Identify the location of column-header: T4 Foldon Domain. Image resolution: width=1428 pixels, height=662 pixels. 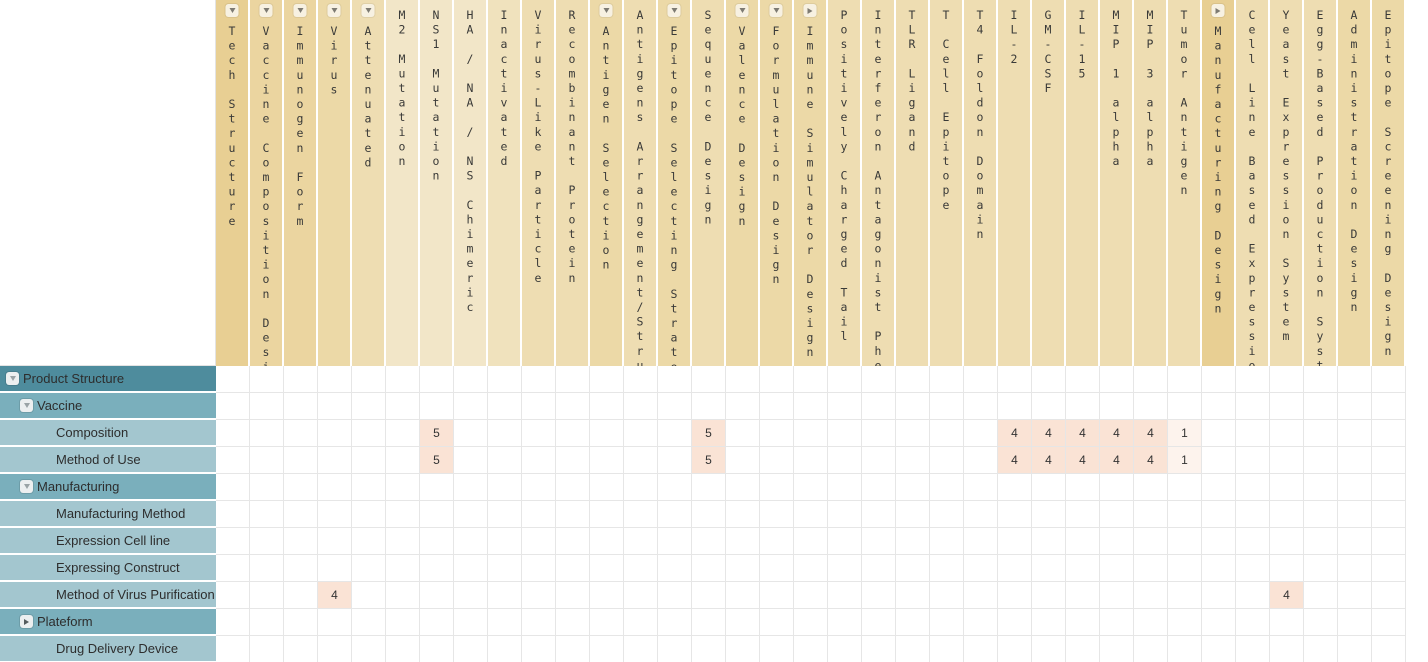
(981, 183).